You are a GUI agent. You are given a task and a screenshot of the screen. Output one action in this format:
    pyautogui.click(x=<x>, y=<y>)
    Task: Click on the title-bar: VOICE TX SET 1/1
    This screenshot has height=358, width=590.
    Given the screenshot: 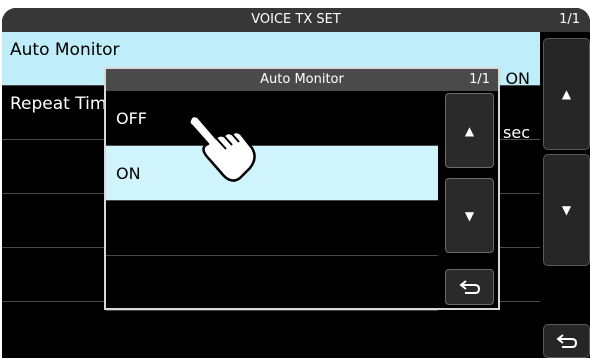 What is the action you would take?
    pyautogui.click(x=296, y=20)
    